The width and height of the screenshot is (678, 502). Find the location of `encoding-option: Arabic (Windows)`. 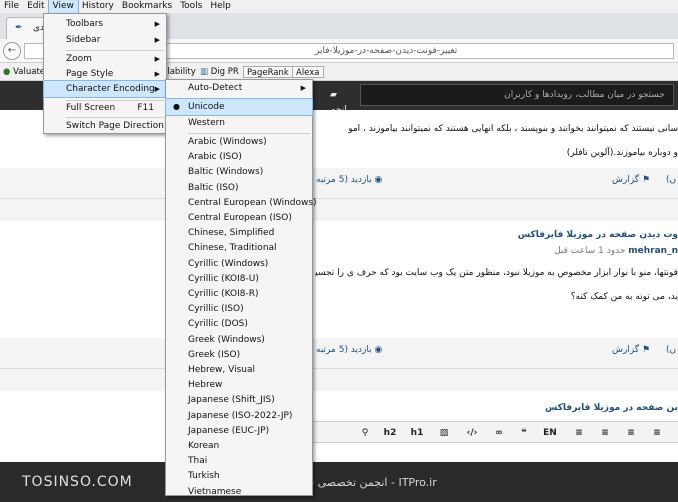

encoding-option: Arabic (Windows) is located at coordinates (239, 142).